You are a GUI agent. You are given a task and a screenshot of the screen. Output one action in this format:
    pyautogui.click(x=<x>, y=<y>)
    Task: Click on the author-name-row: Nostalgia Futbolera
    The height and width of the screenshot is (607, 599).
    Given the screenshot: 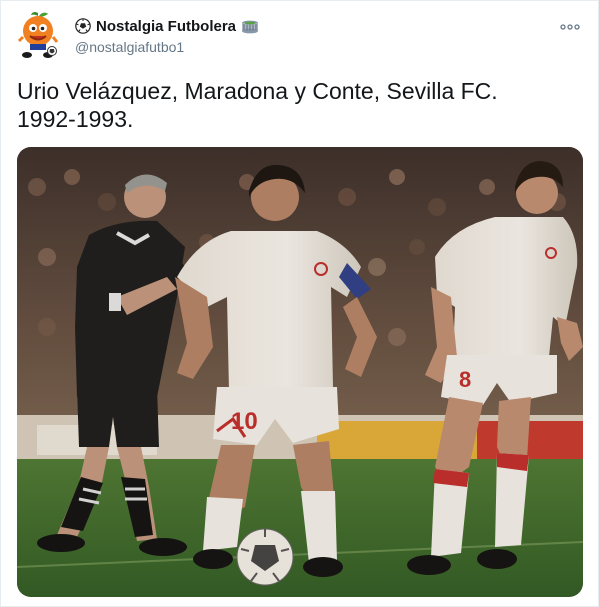 What is the action you would take?
    pyautogui.click(x=167, y=26)
    